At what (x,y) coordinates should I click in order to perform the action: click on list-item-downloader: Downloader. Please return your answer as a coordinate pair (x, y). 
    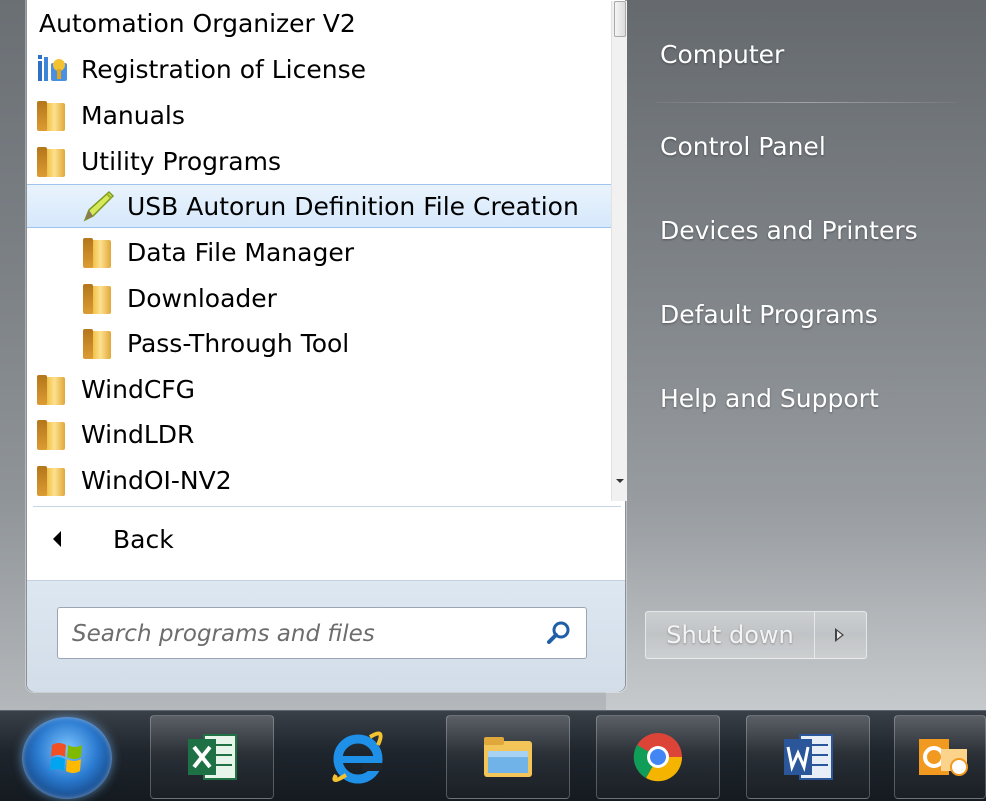
    Looking at the image, I should click on (319, 298).